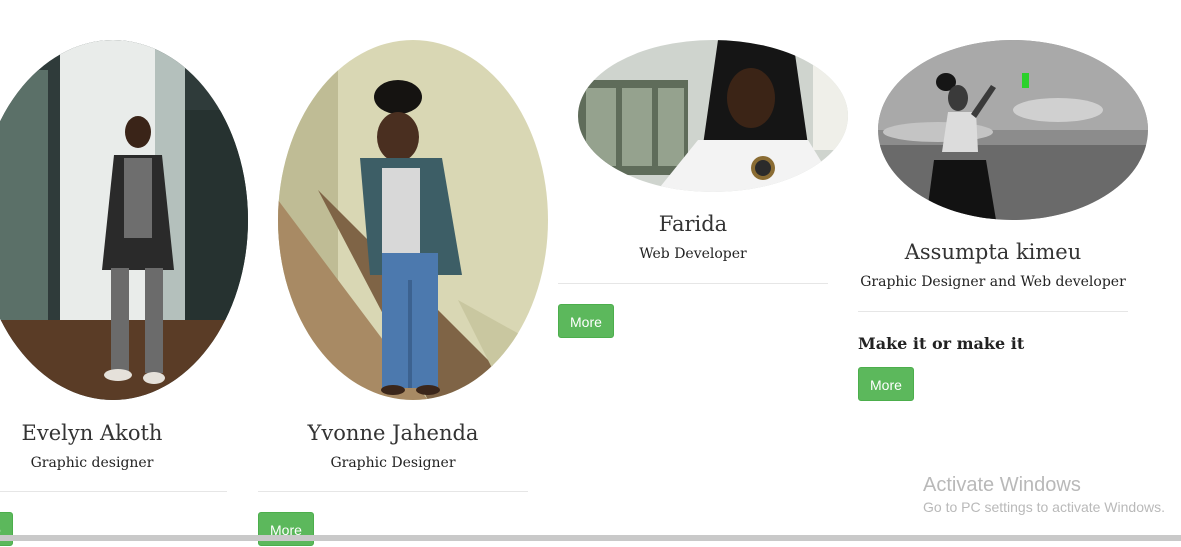  I want to click on member-name: Yvonne Jahenda, so click(393, 433).